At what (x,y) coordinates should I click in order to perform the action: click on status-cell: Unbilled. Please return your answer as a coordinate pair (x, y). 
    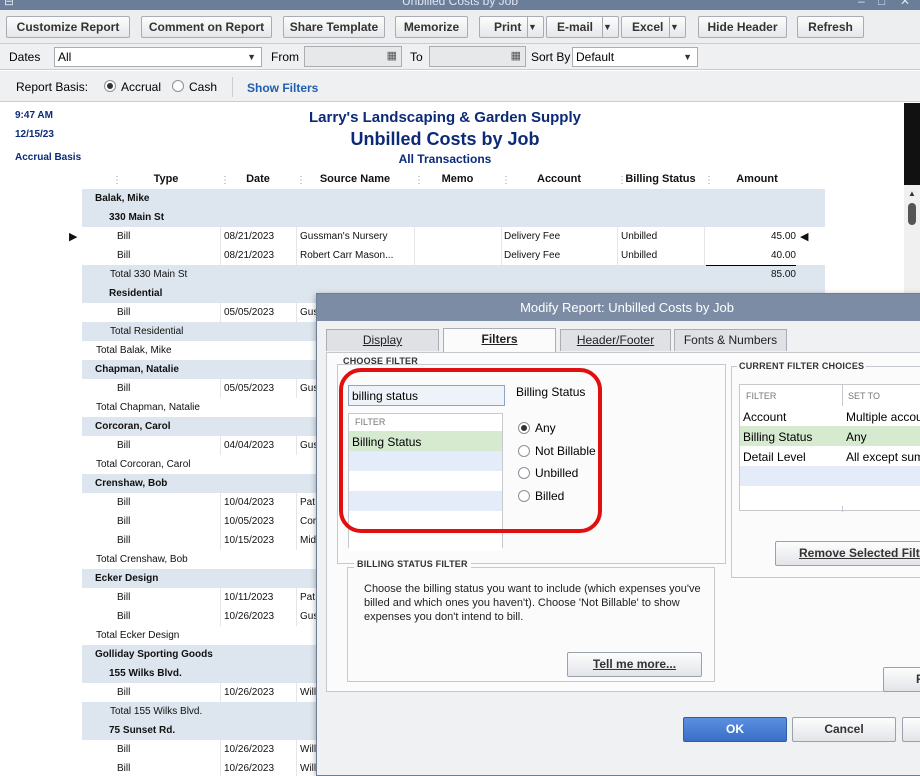
    Looking at the image, I should click on (639, 236).